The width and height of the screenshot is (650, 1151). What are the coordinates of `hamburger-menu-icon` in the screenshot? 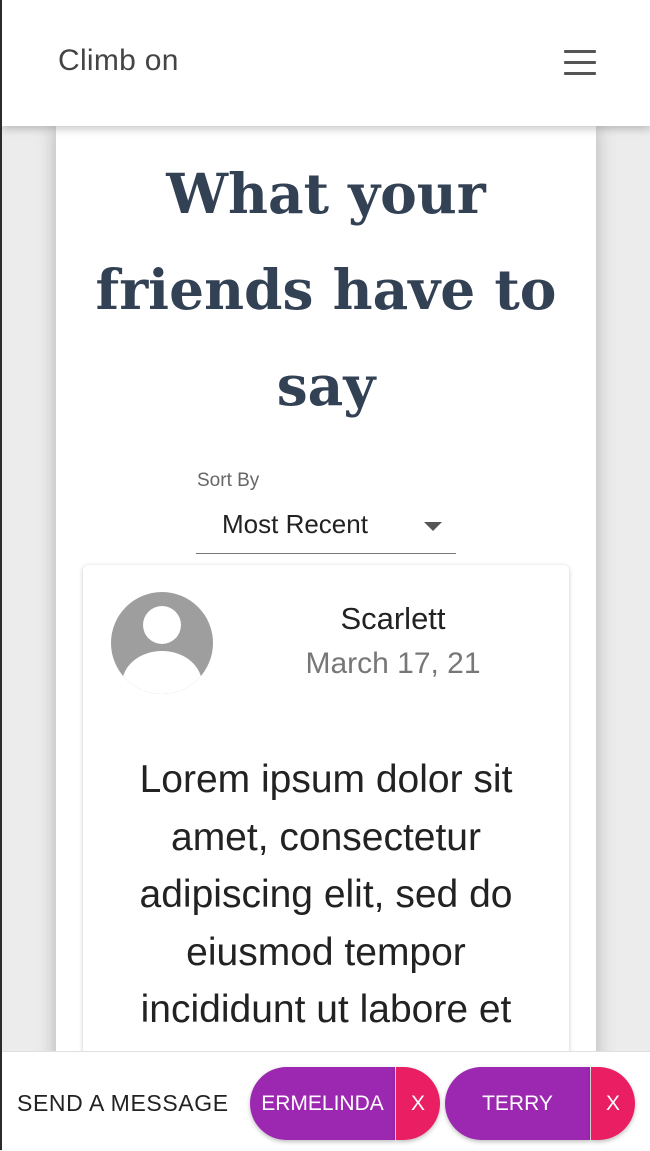 It's located at (579, 63).